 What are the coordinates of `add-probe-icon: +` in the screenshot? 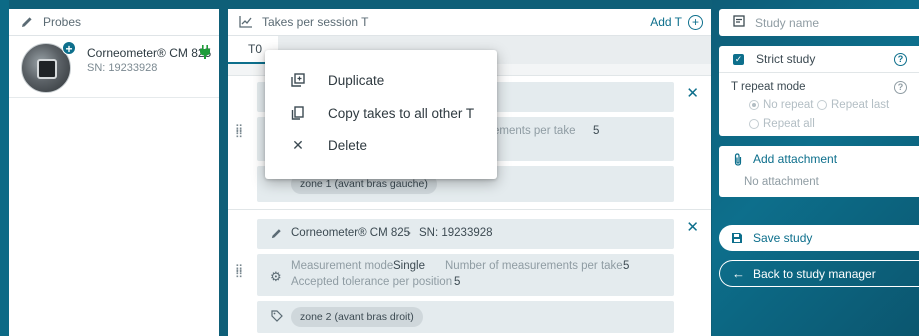 It's located at (69, 48).